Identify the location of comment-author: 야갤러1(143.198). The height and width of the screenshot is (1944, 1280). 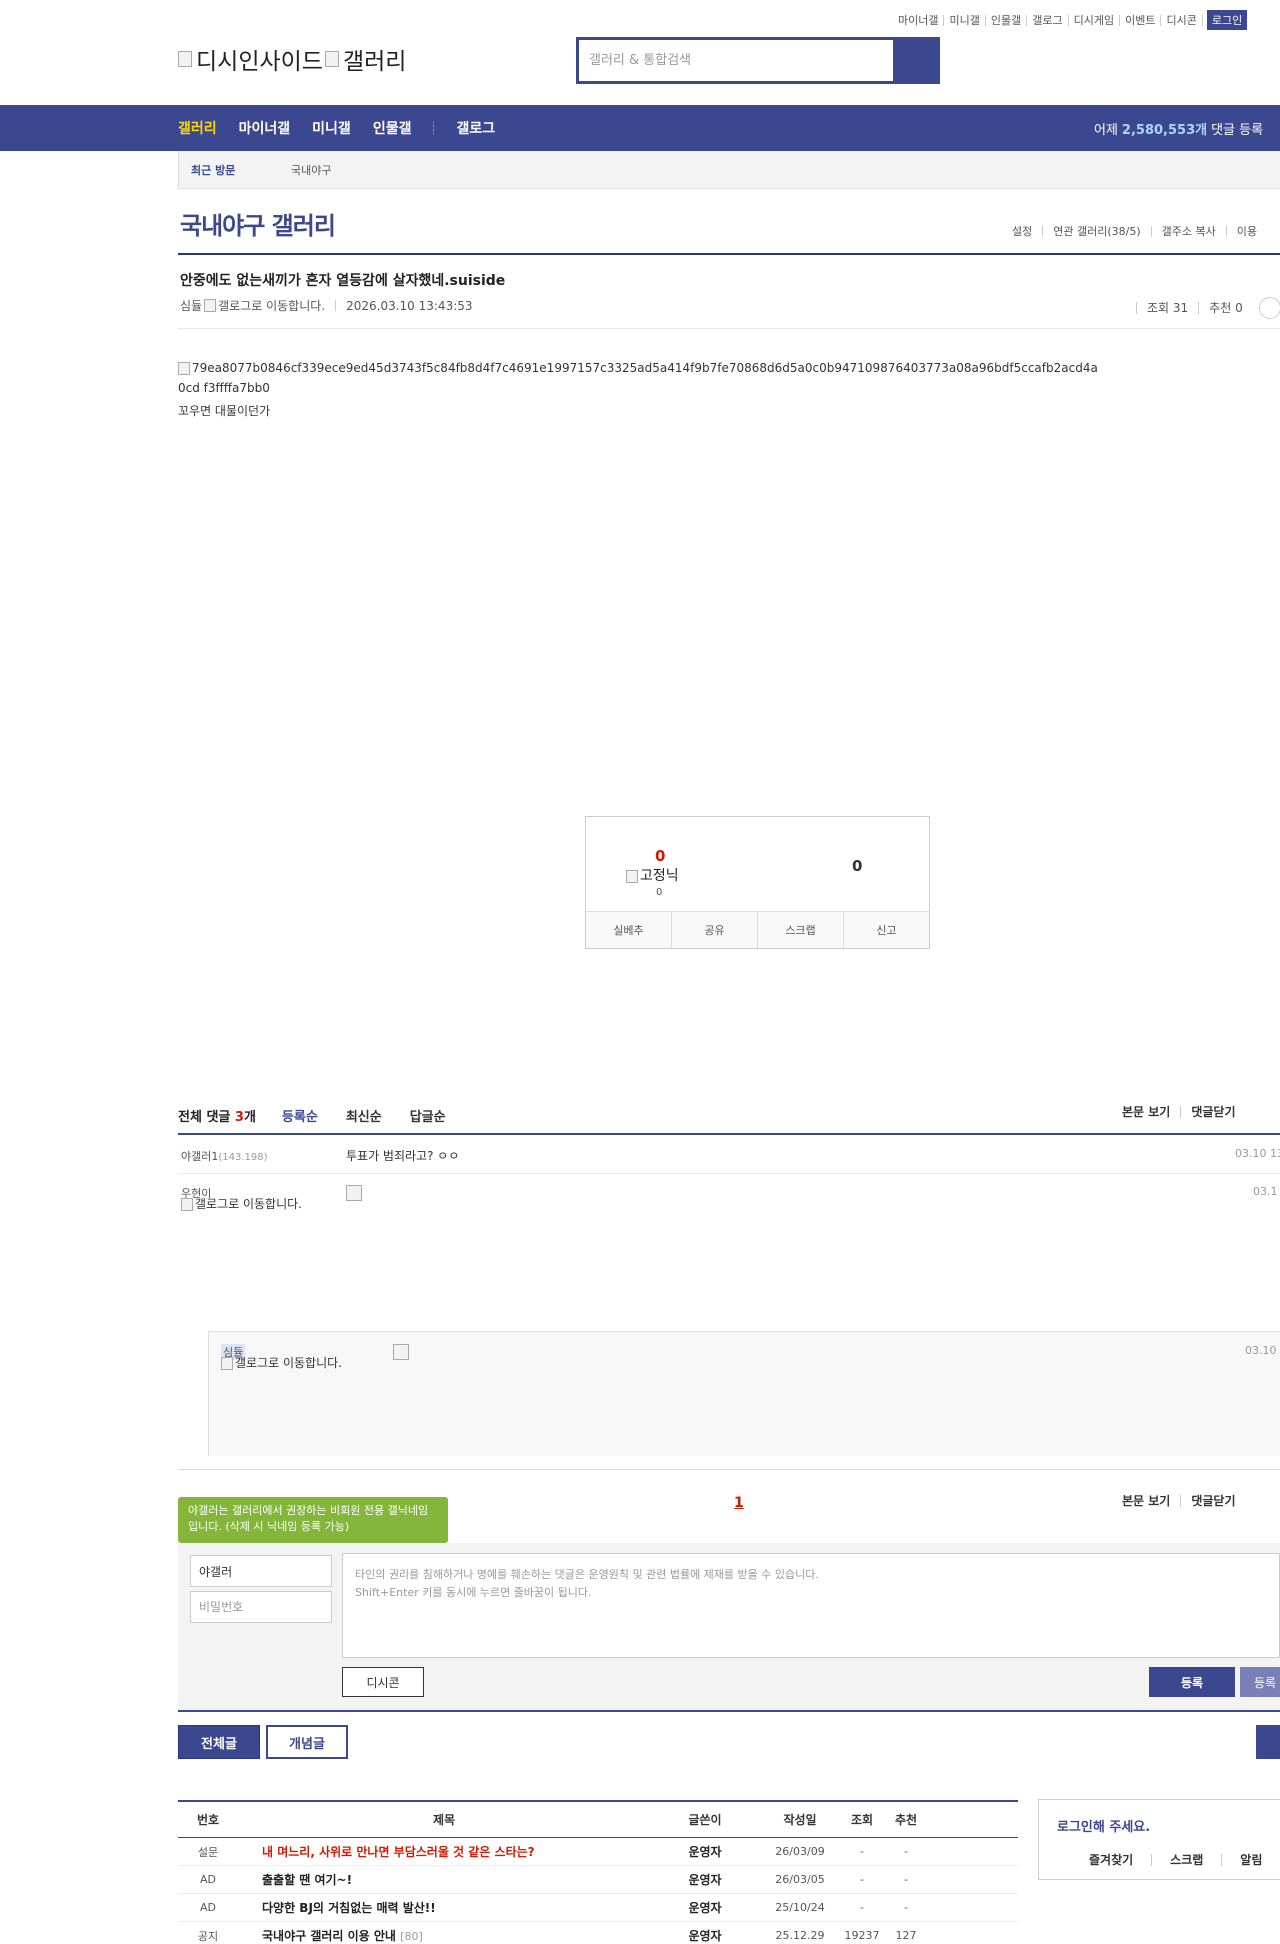
(224, 1156).